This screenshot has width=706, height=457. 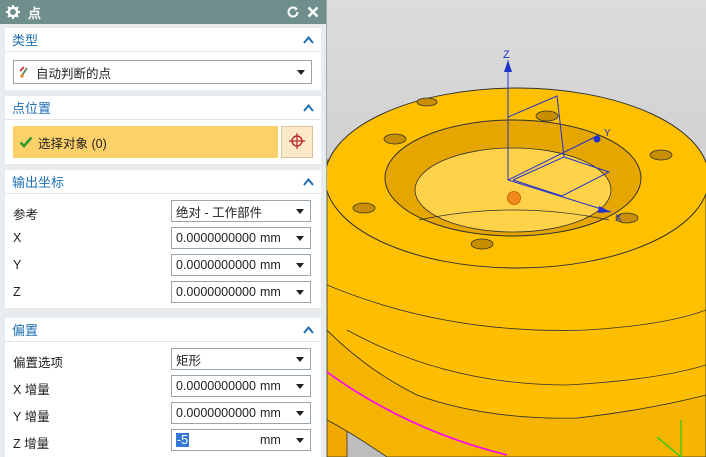 What do you see at coordinates (270, 440) in the screenshot?
I see `z-increment-unit: mm` at bounding box center [270, 440].